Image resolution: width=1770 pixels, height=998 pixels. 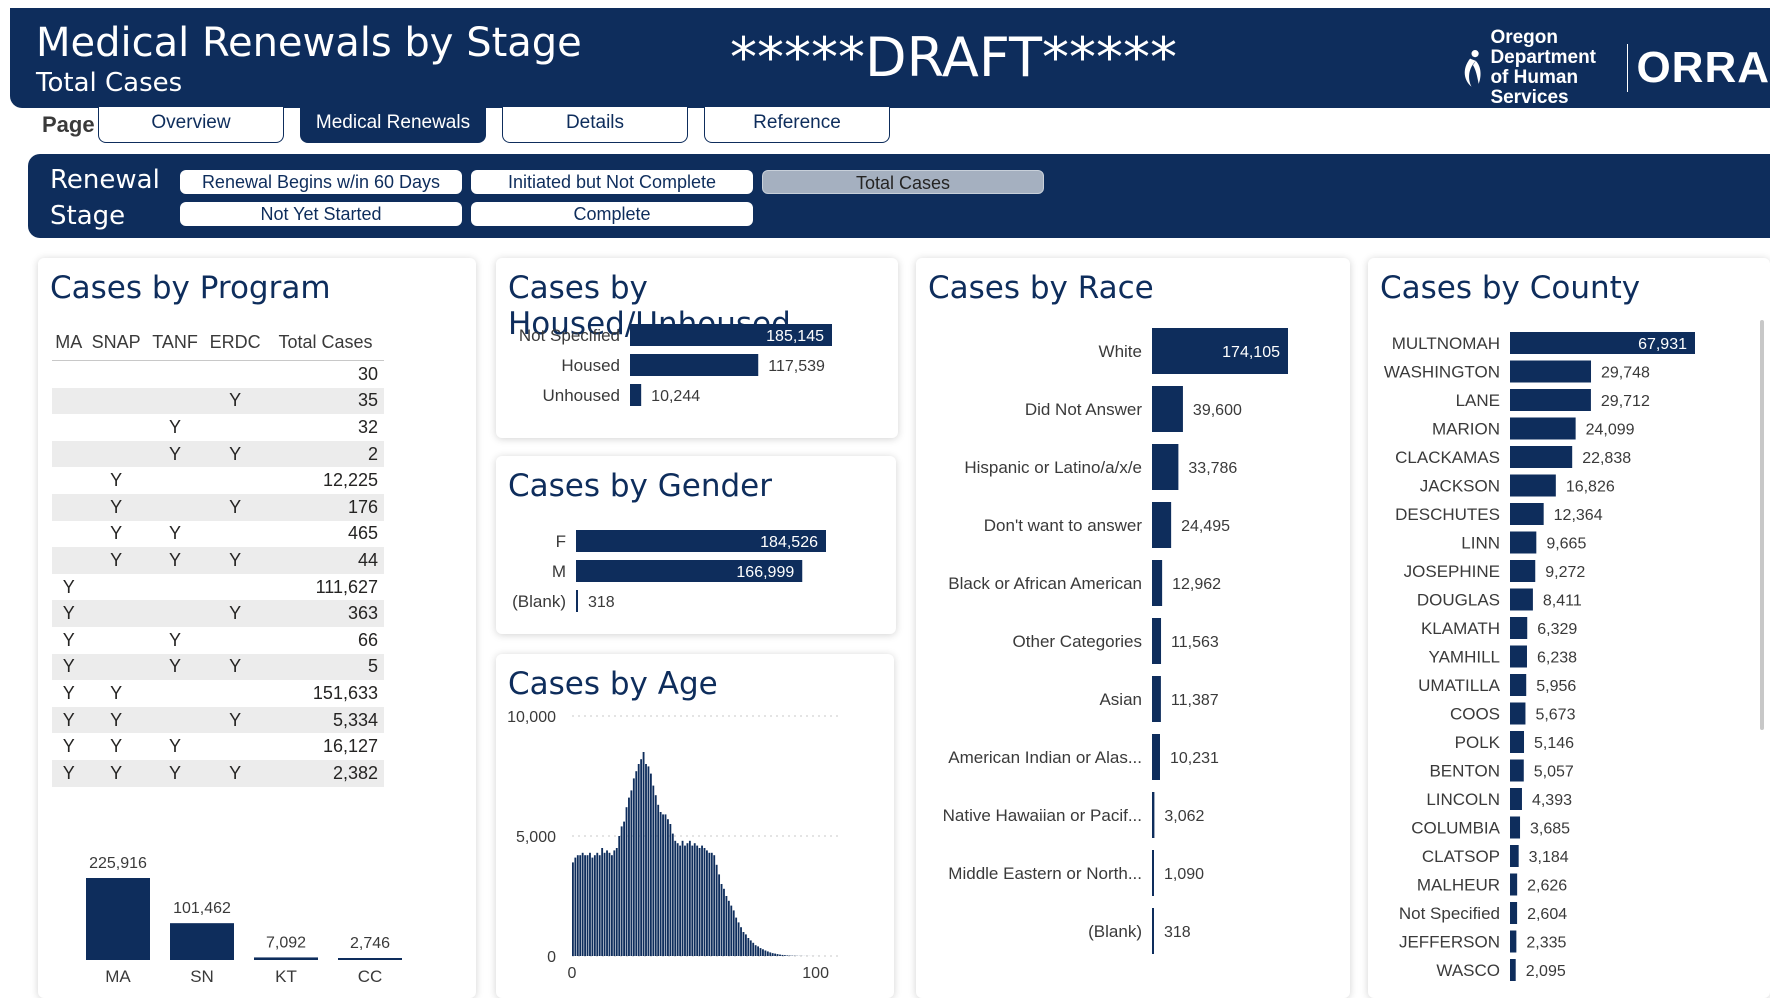 What do you see at coordinates (1195, 700) in the screenshot?
I see `race-value: 11,387` at bounding box center [1195, 700].